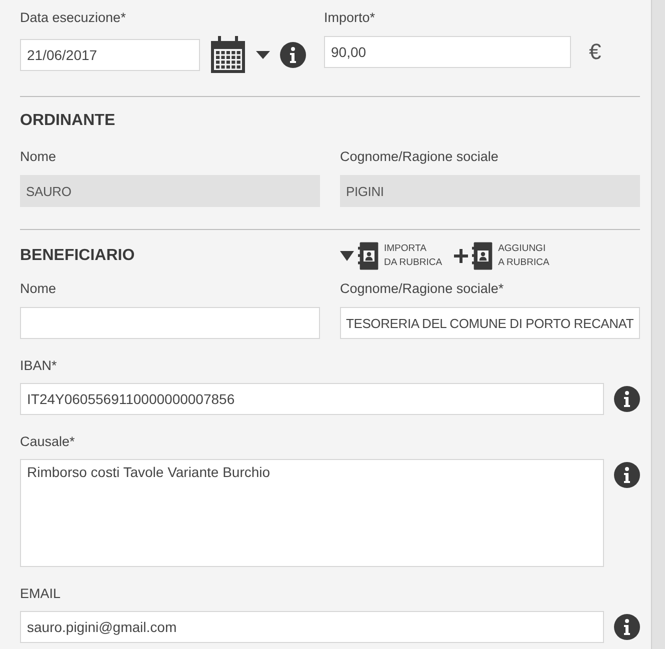 This screenshot has height=649, width=665. Describe the element at coordinates (110, 55) in the screenshot. I see `date-field: 21/06/2017` at that location.